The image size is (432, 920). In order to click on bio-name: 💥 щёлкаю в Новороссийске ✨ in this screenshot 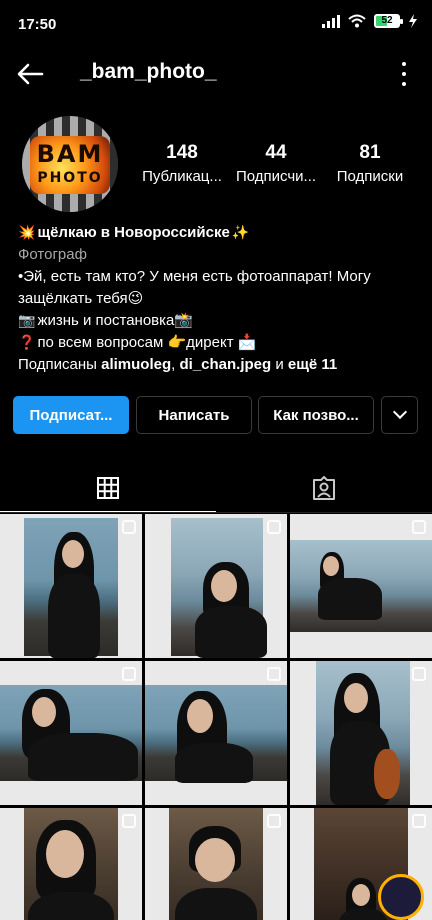, I will do `click(218, 233)`.